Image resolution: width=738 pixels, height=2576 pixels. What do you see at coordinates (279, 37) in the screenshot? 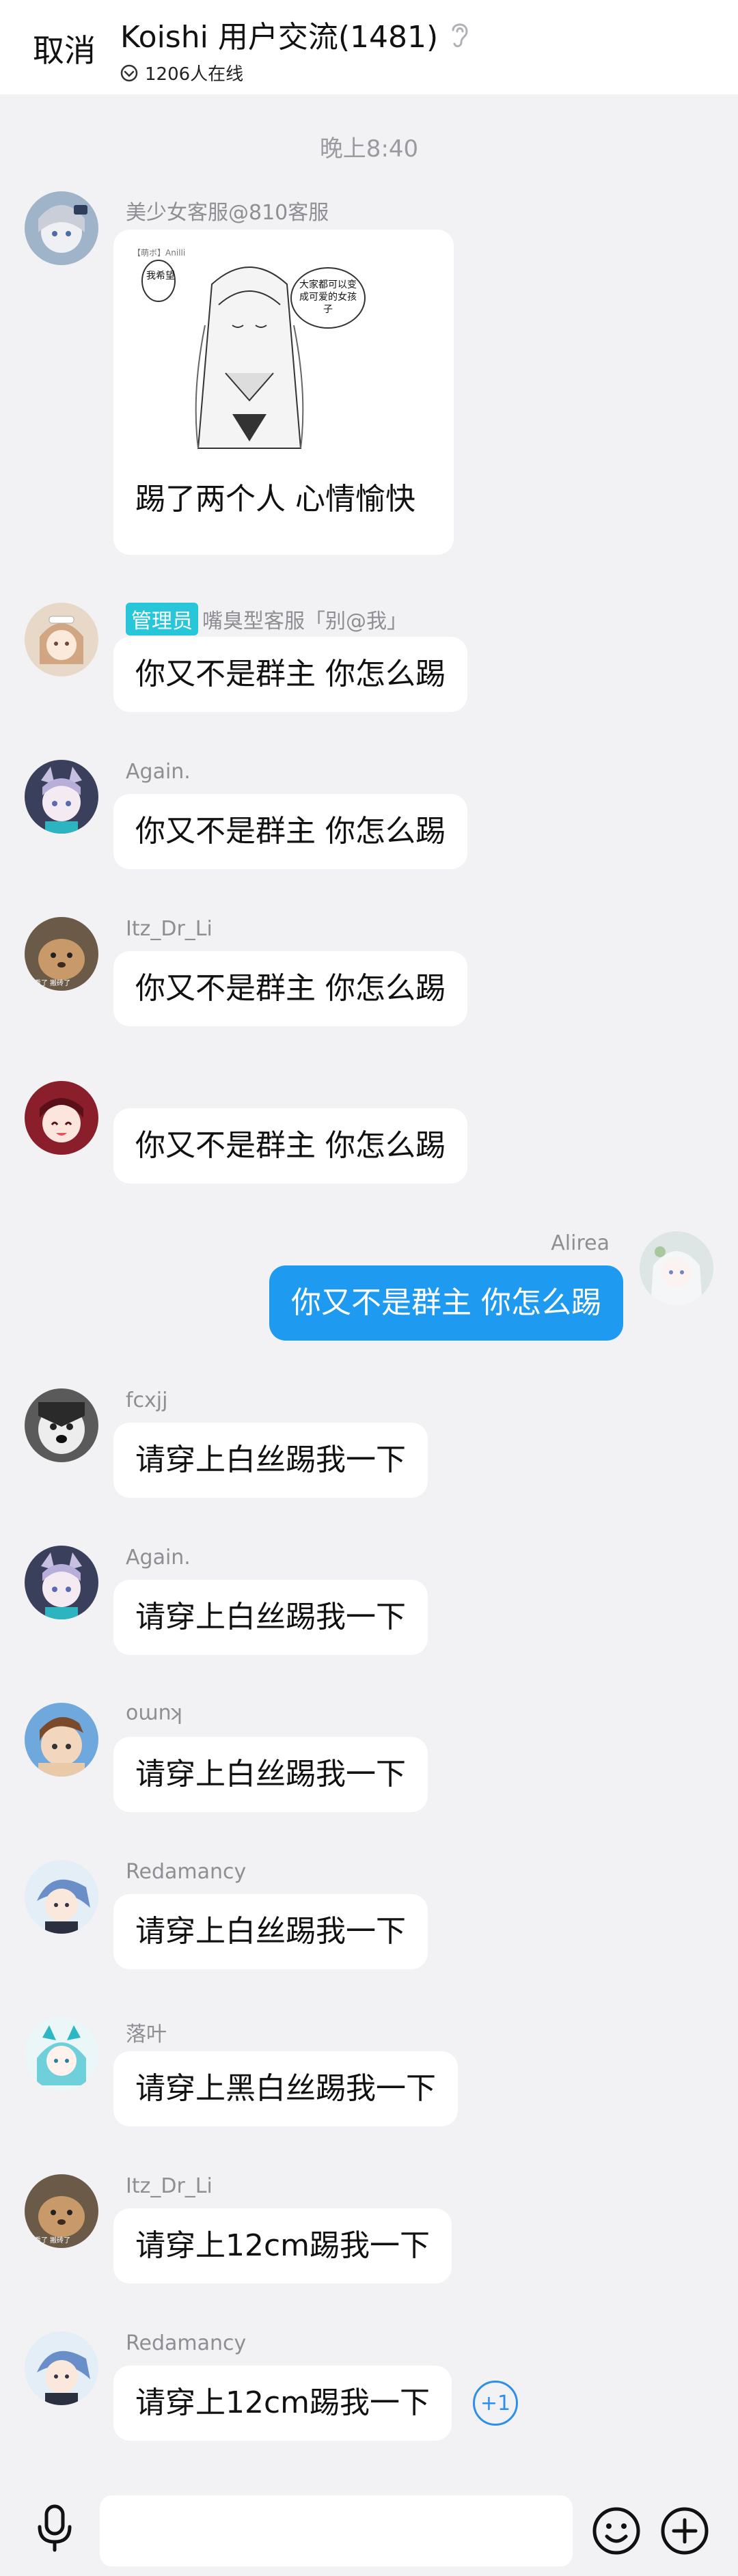
I see `group-title: Koishi 用户交流(1481)` at bounding box center [279, 37].